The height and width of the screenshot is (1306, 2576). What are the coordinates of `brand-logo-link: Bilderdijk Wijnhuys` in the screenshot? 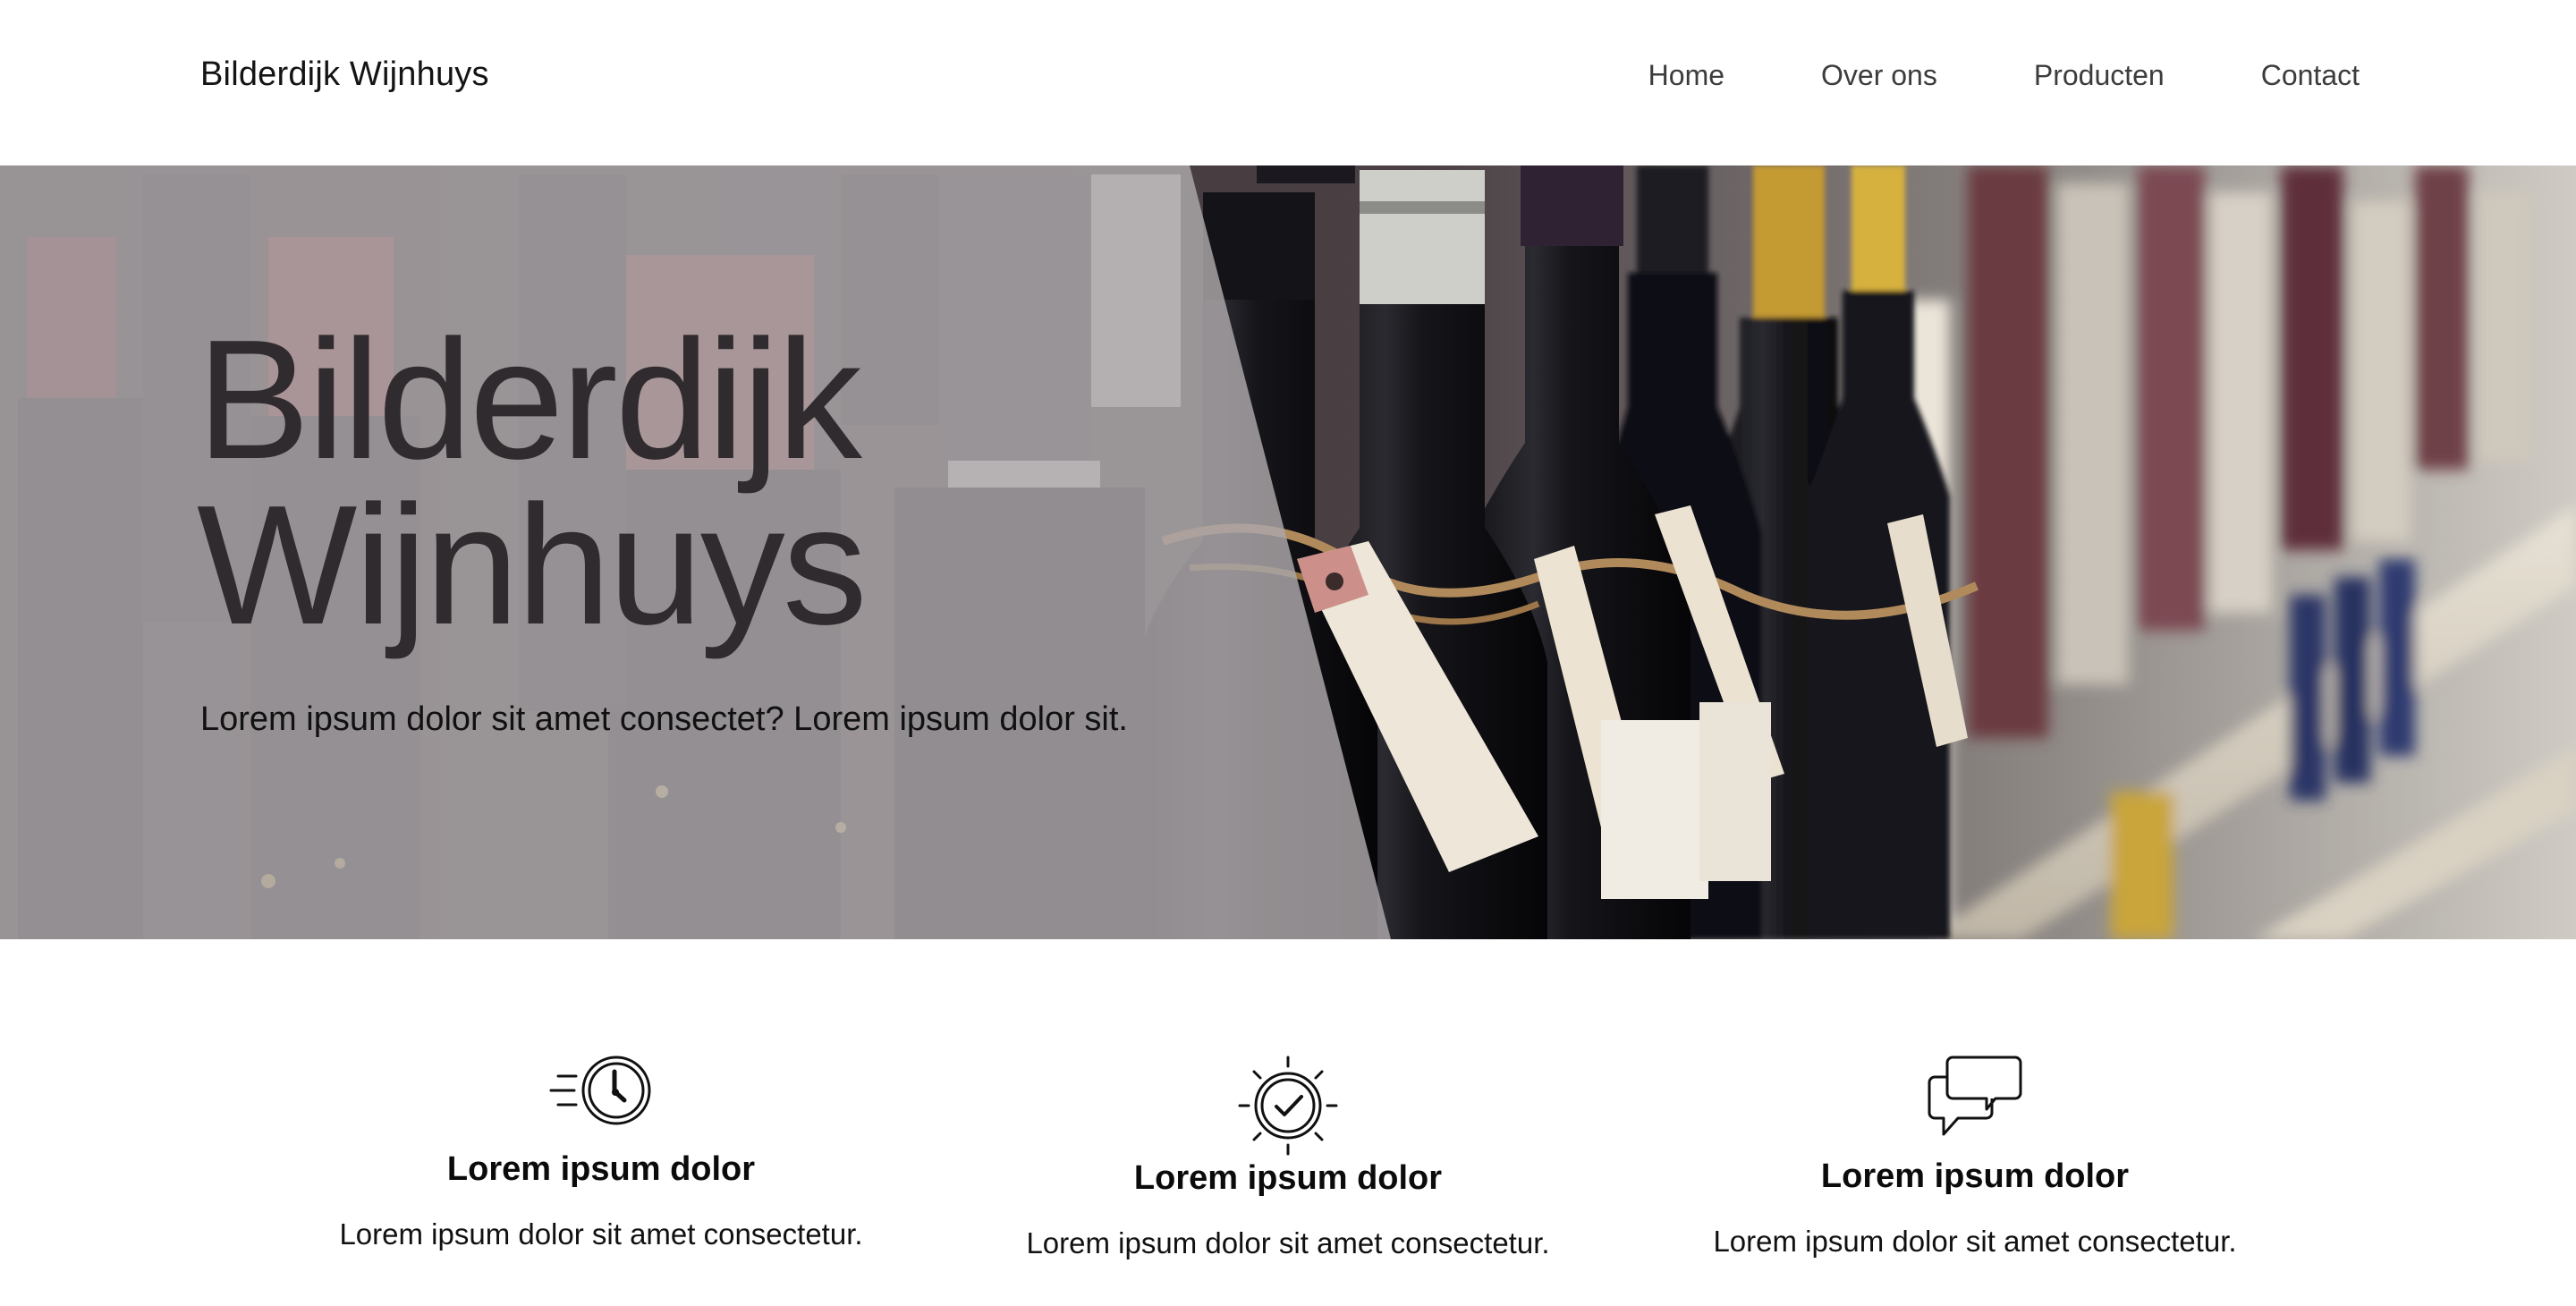 It's located at (344, 74).